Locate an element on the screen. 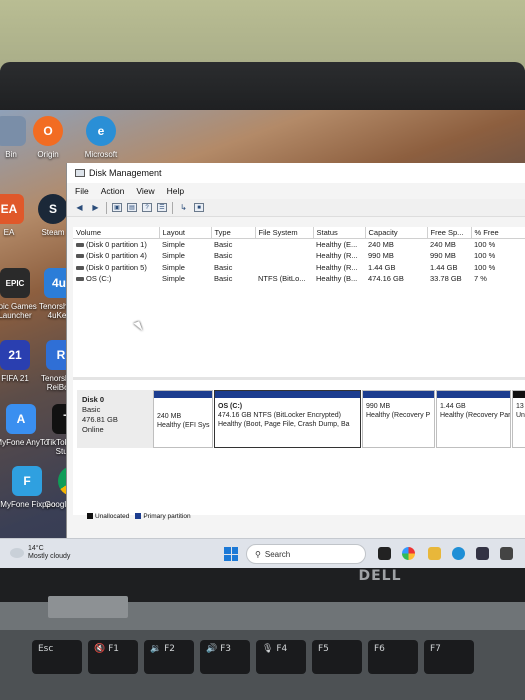 This screenshot has height=700, width=525. column-header-volume: Volume is located at coordinates (116, 233).